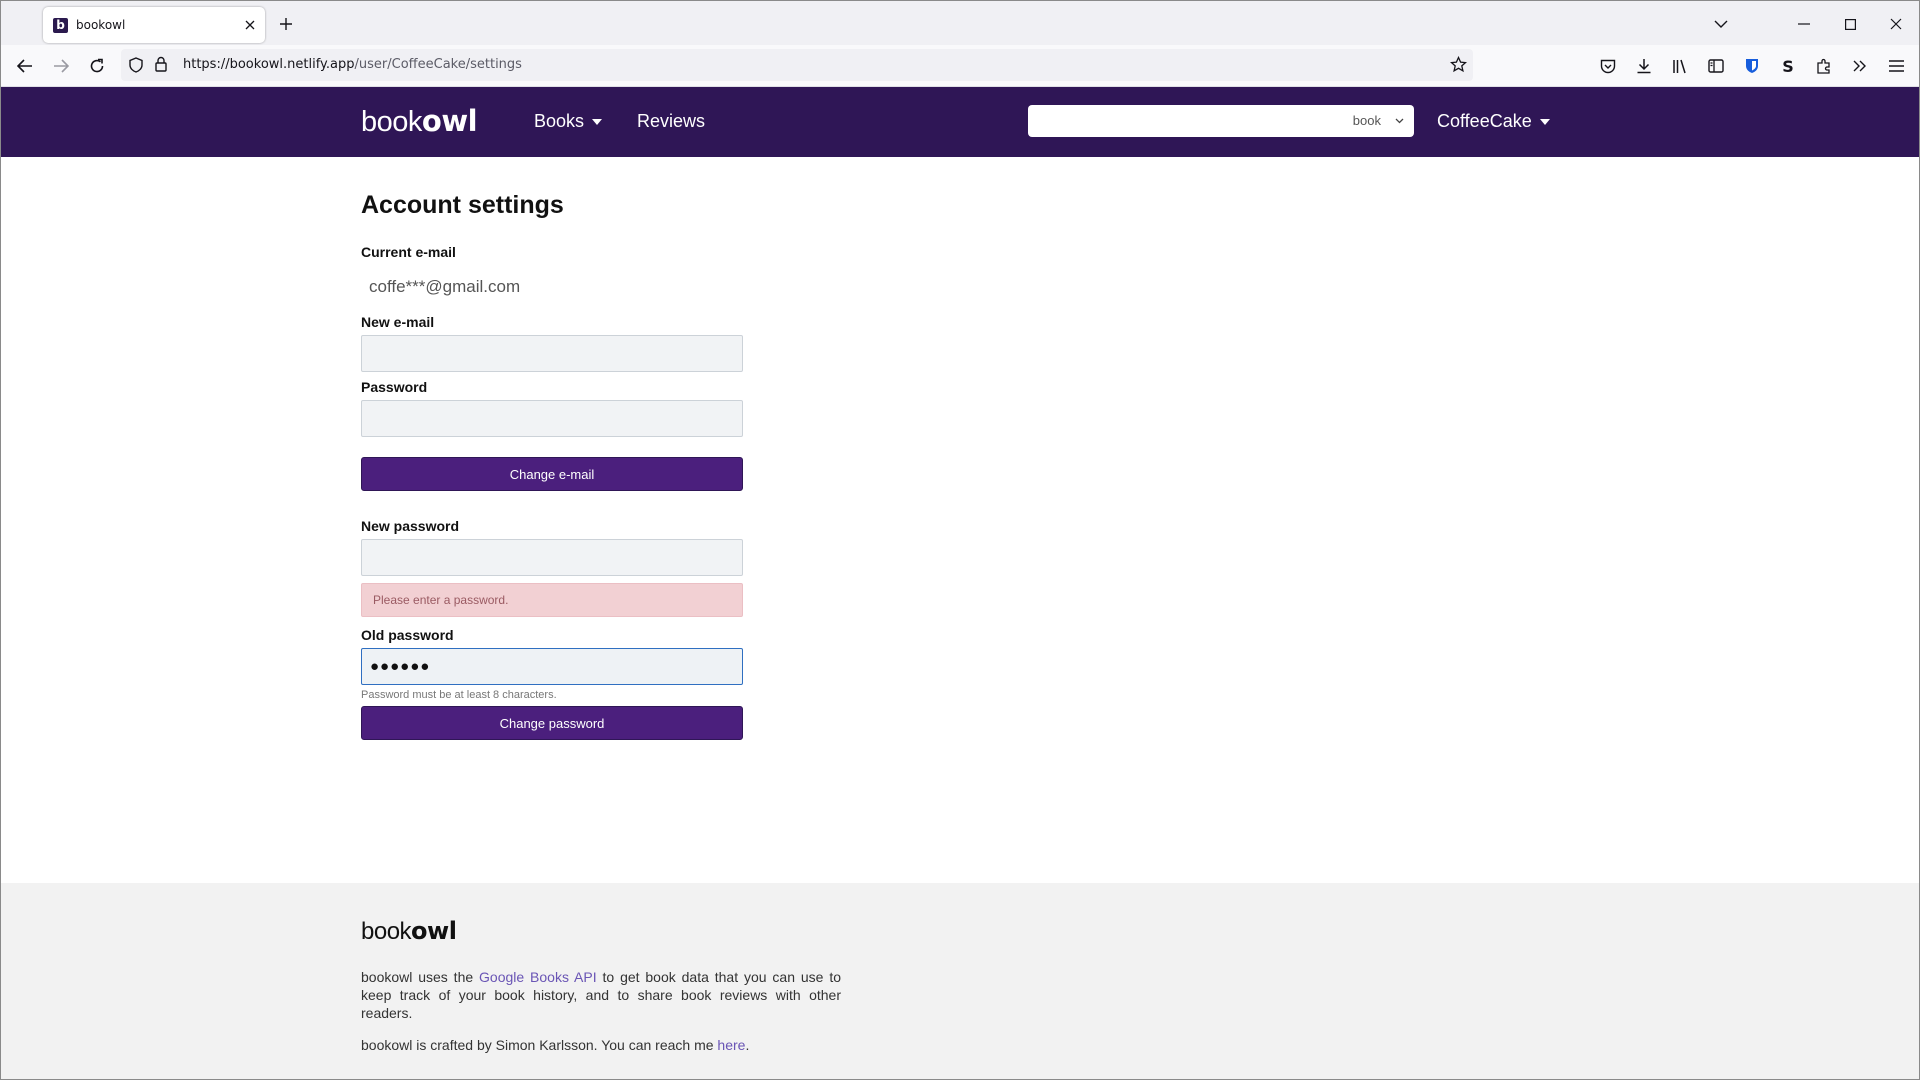 Image resolution: width=1920 pixels, height=1080 pixels. I want to click on google-books-api-link: Google Books API, so click(538, 977).